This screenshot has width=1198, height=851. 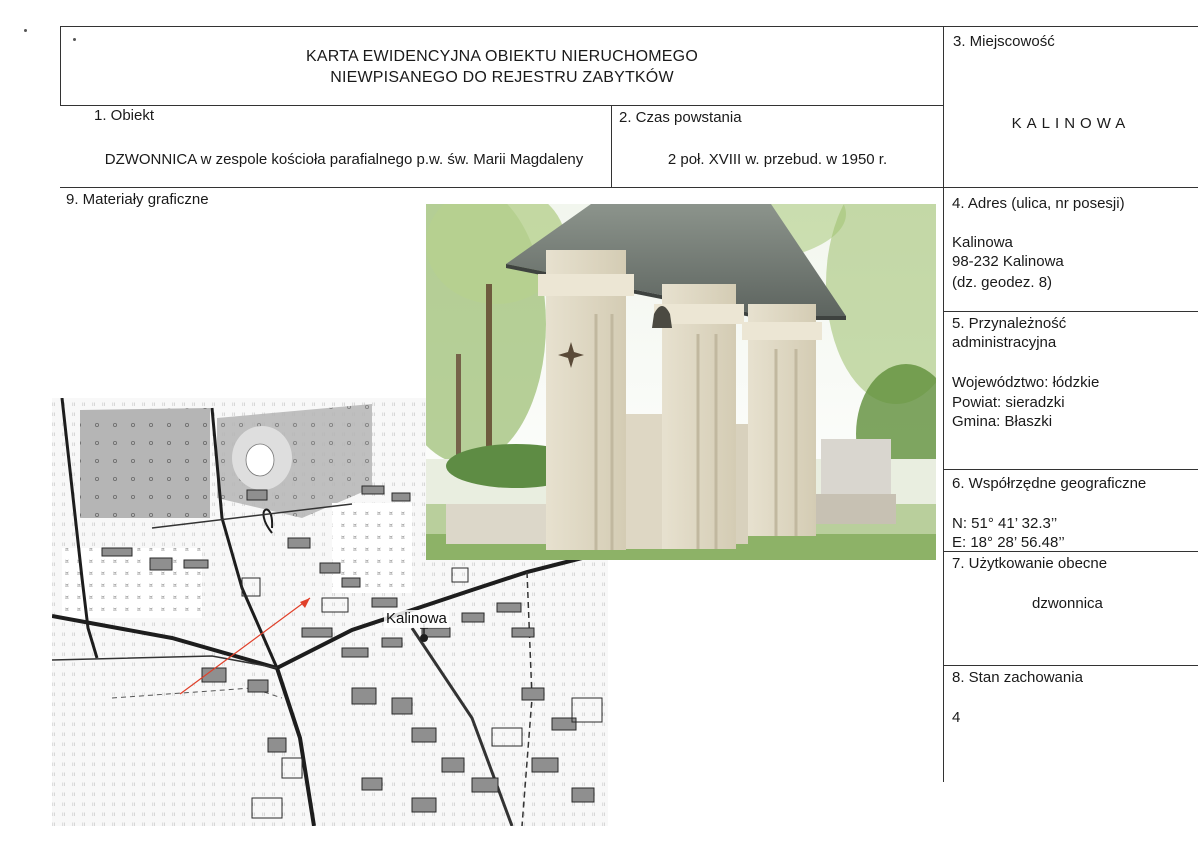 What do you see at coordinates (1067, 603) in the screenshot?
I see `uzytkowanie-value: dzwonnica` at bounding box center [1067, 603].